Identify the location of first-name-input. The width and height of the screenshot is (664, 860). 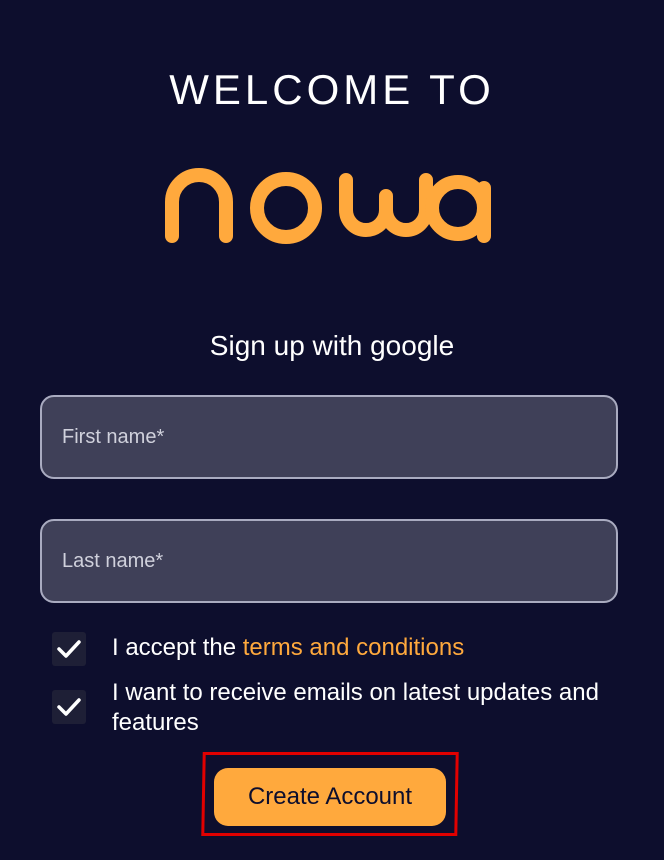
(329, 437).